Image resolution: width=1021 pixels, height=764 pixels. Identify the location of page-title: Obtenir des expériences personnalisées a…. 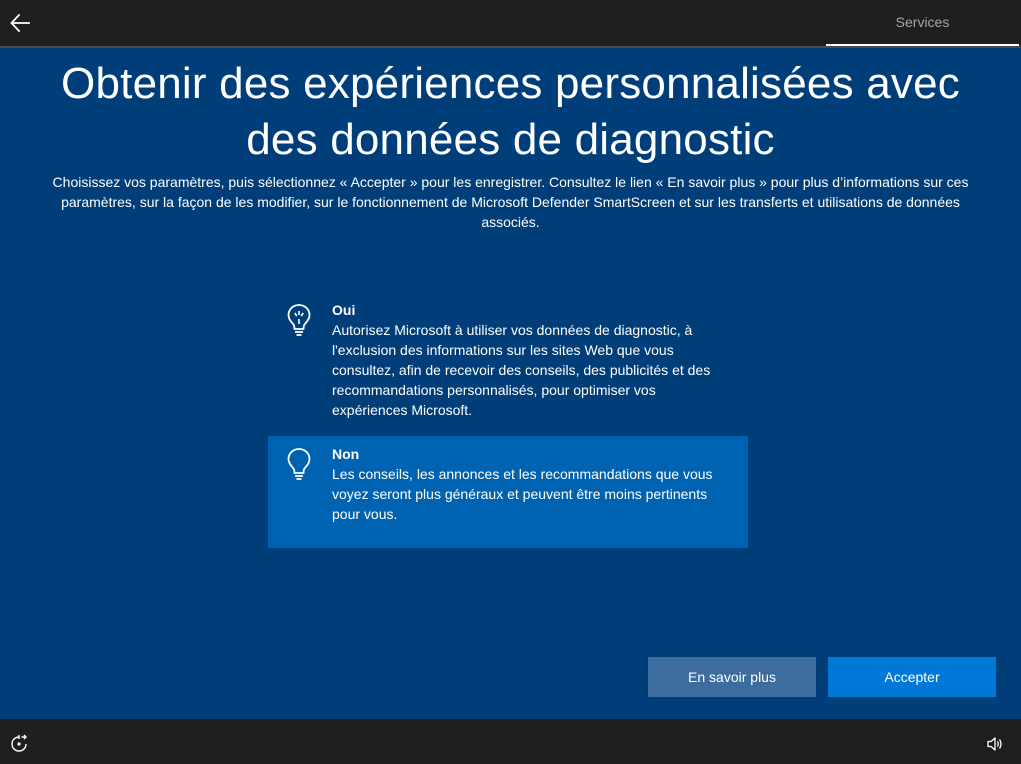
(510, 111).